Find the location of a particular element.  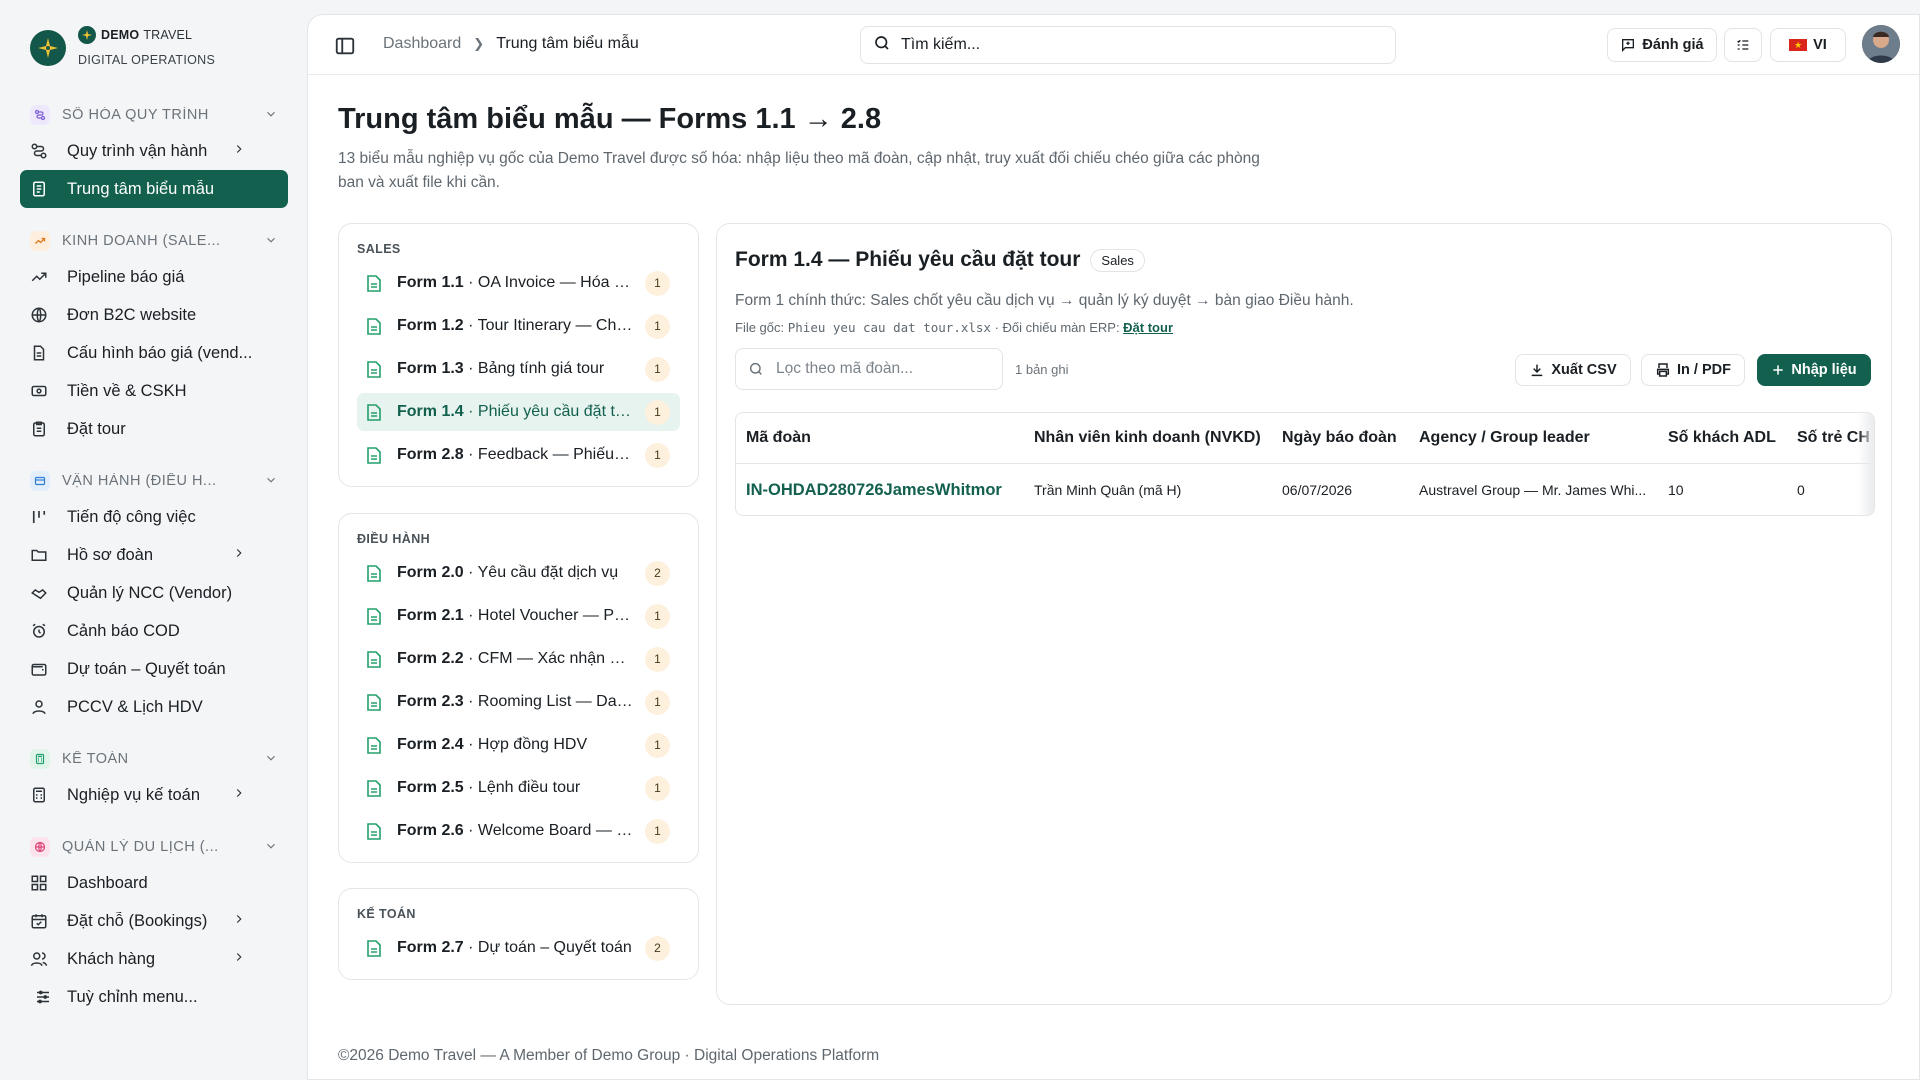

column-header: Agency / Group leader is located at coordinates (1504, 438).